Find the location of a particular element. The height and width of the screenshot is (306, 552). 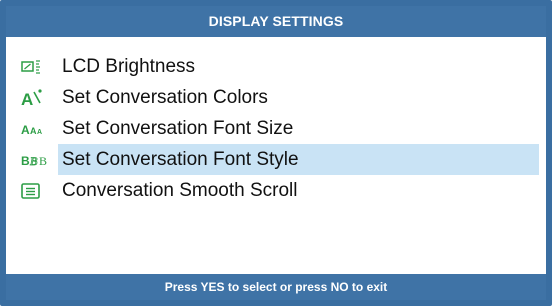

brightness-icon is located at coordinates (39, 66).